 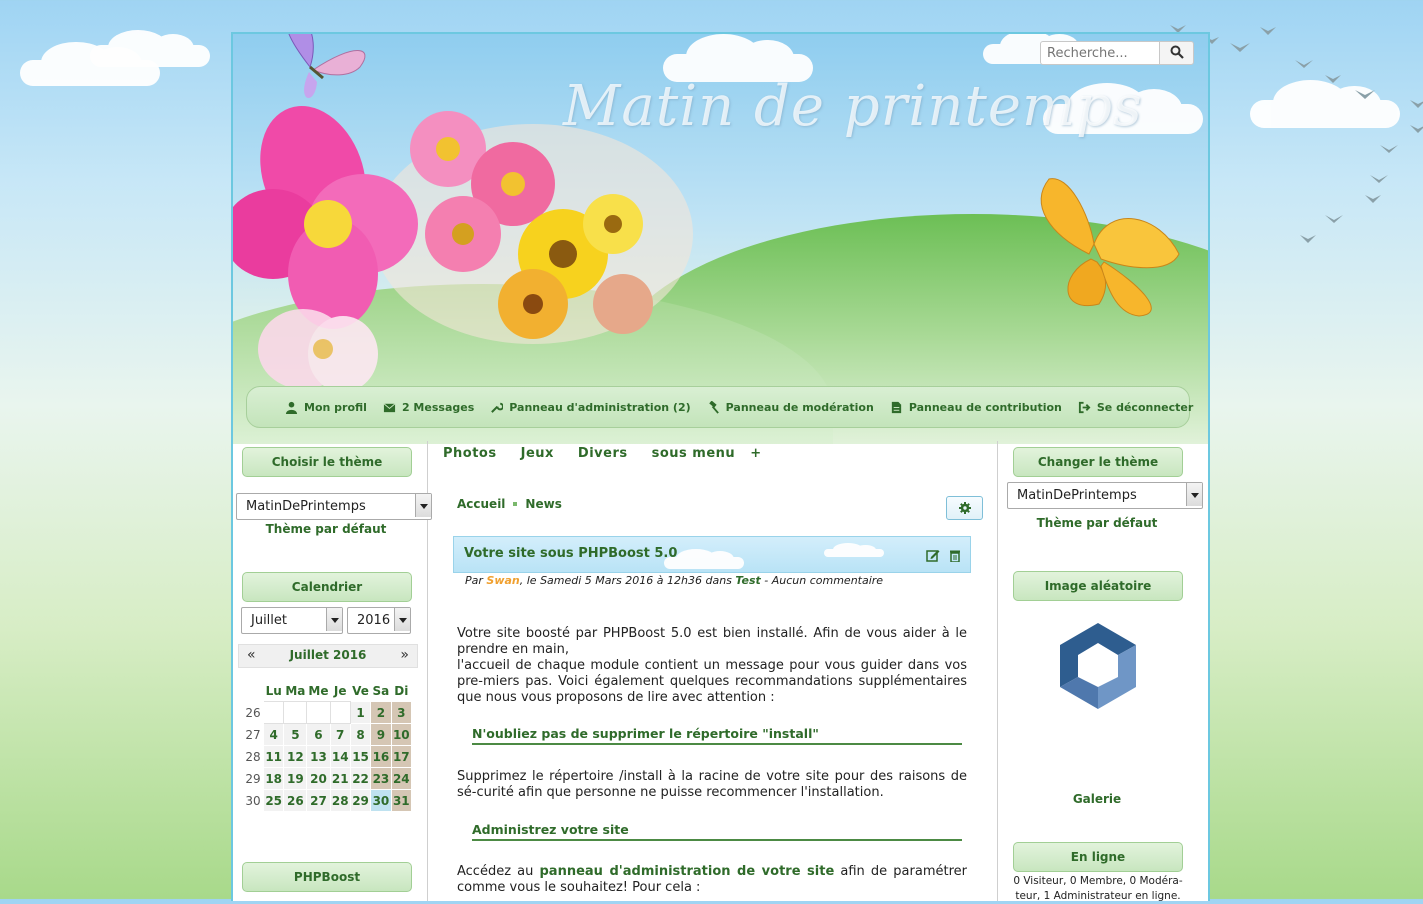 What do you see at coordinates (318, 778) in the screenshot?
I see `calendar-day: 20` at bounding box center [318, 778].